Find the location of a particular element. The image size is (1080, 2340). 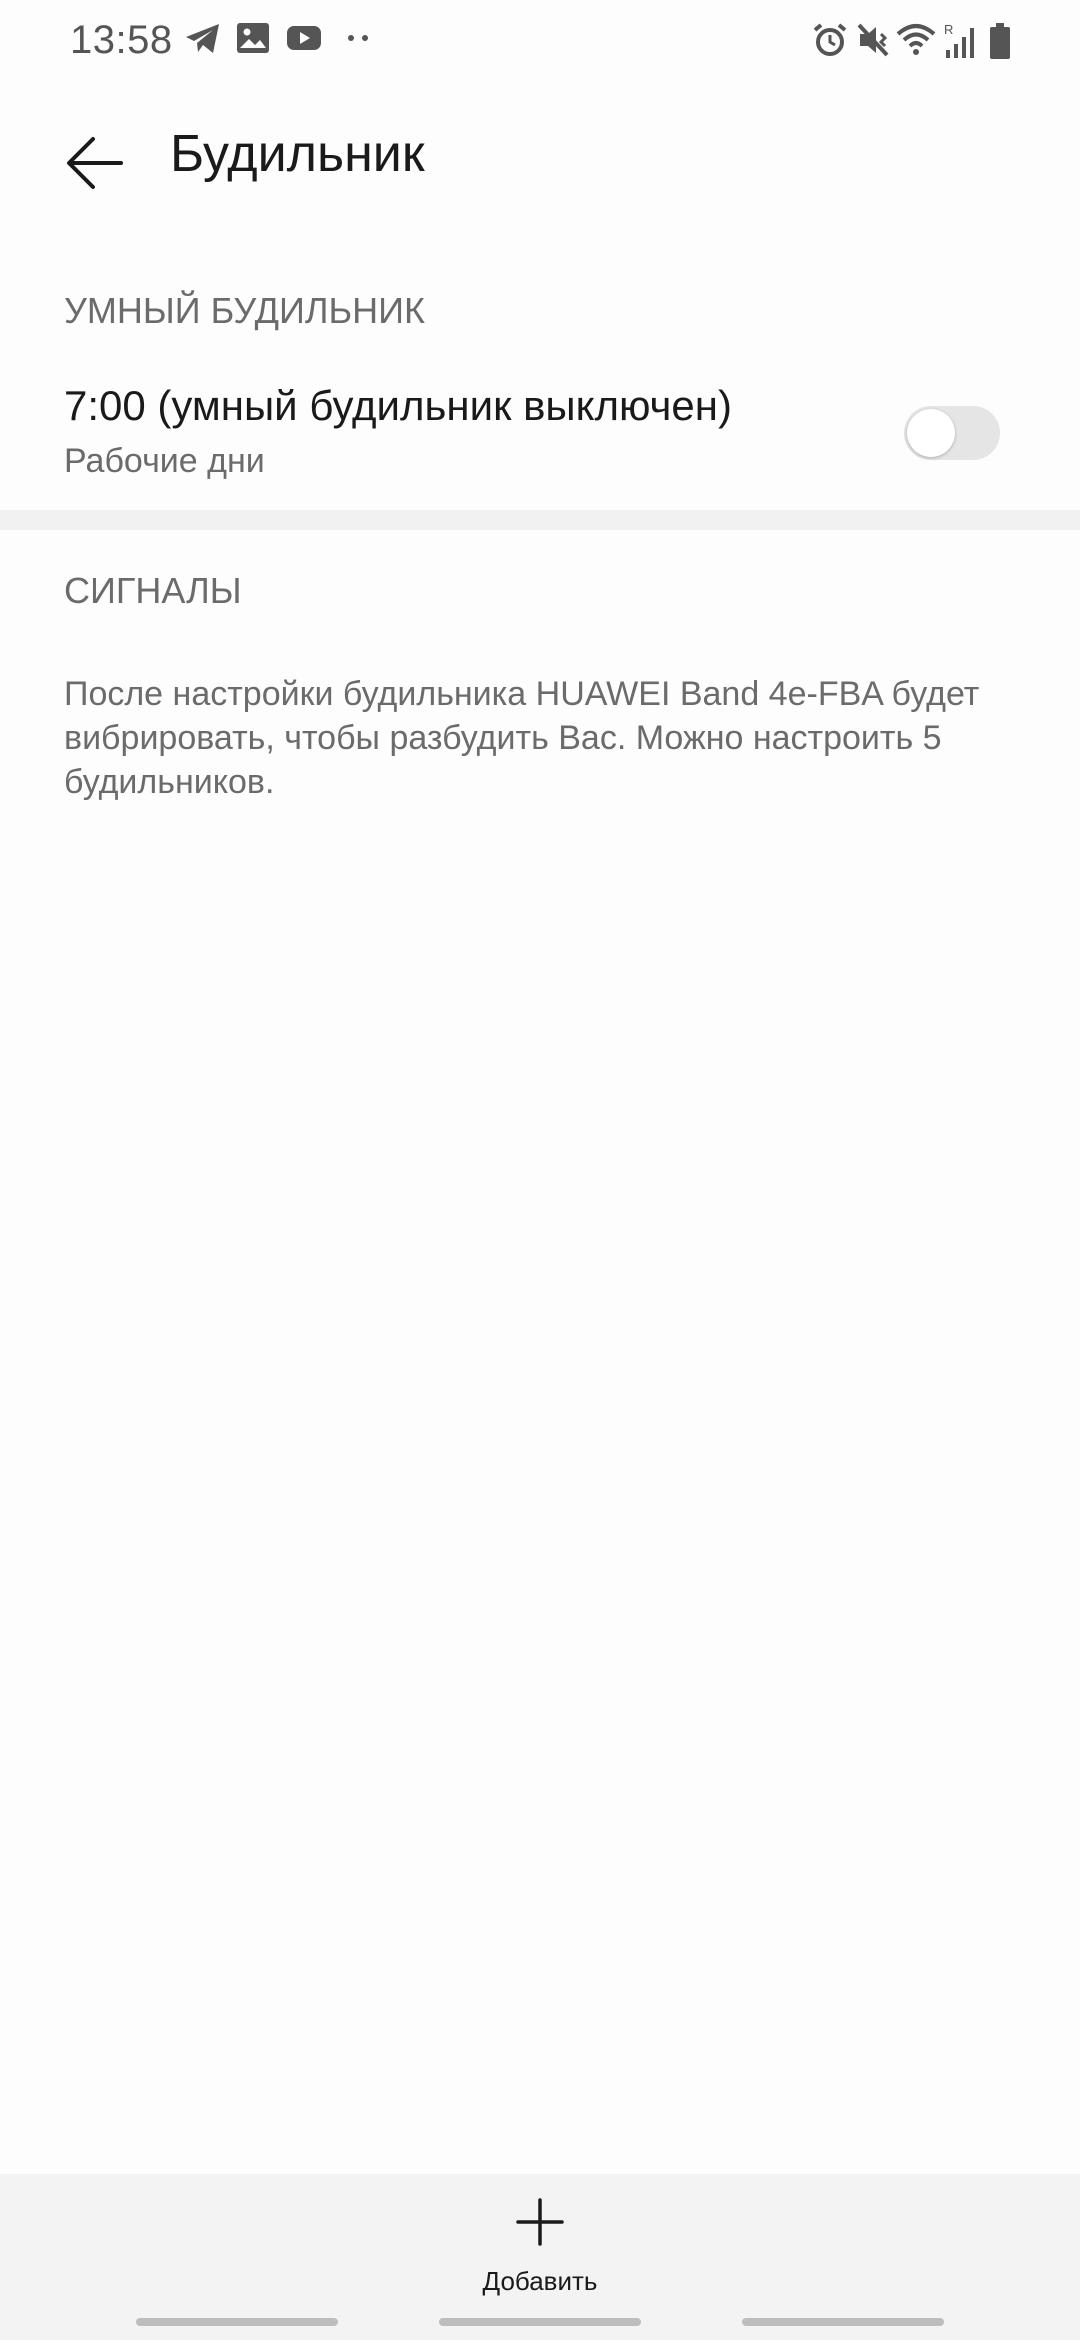

back-arrow-icon is located at coordinates (95, 163).